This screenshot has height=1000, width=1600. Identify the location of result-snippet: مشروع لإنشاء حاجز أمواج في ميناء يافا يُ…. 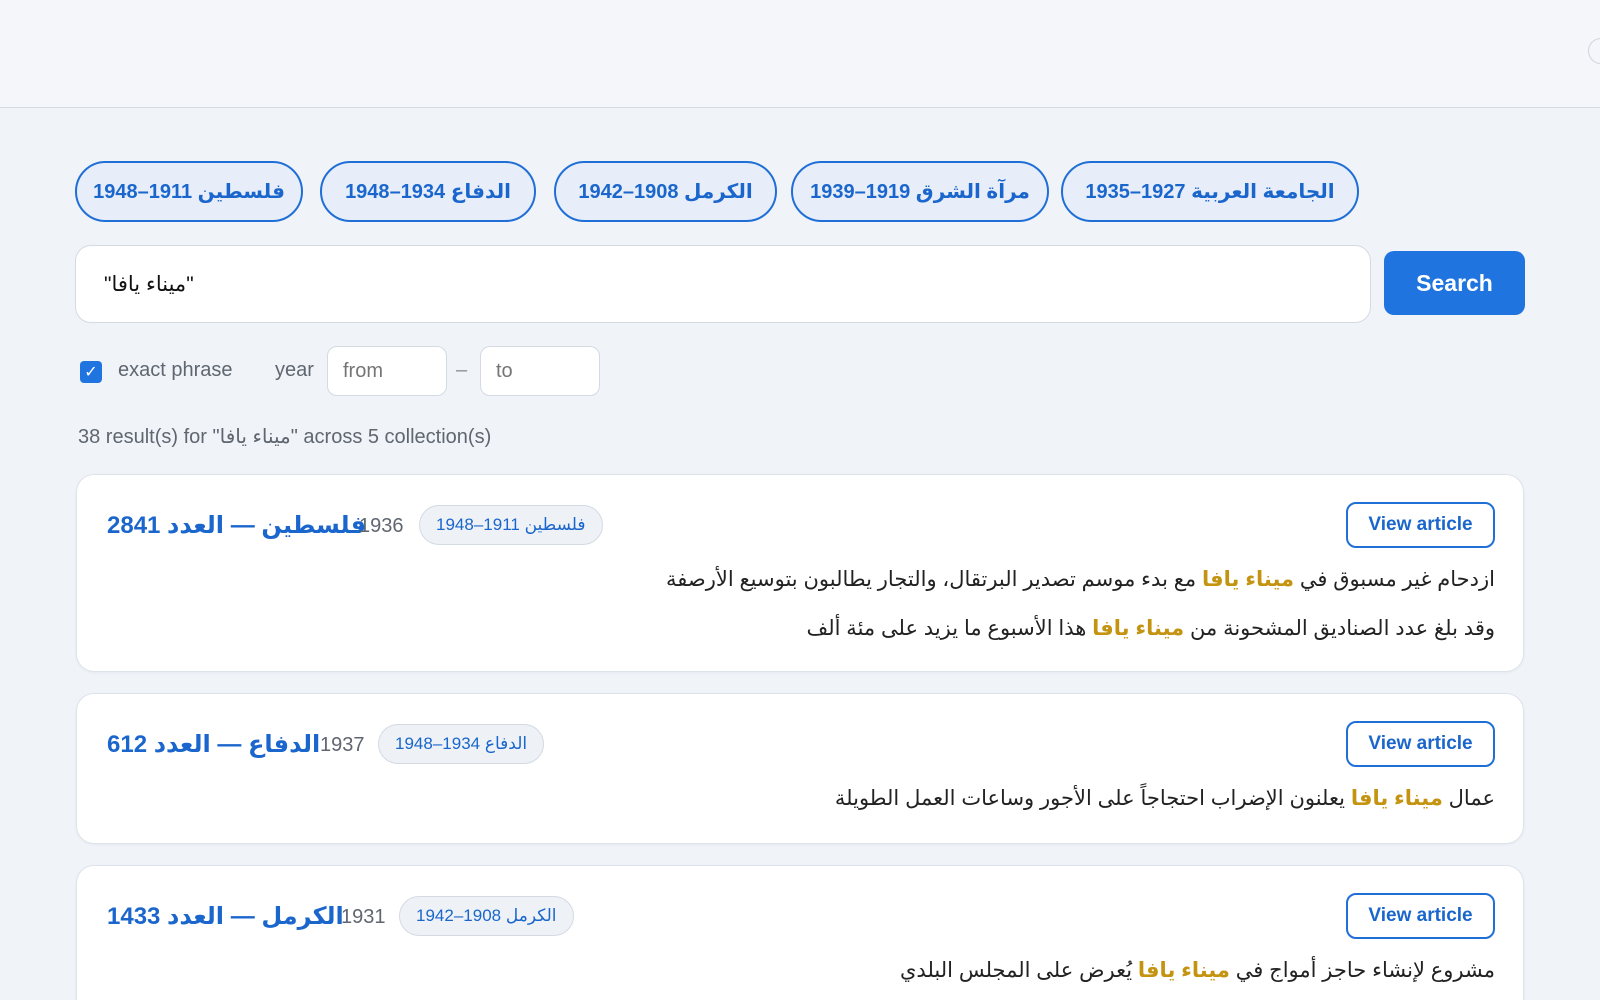
(1197, 970).